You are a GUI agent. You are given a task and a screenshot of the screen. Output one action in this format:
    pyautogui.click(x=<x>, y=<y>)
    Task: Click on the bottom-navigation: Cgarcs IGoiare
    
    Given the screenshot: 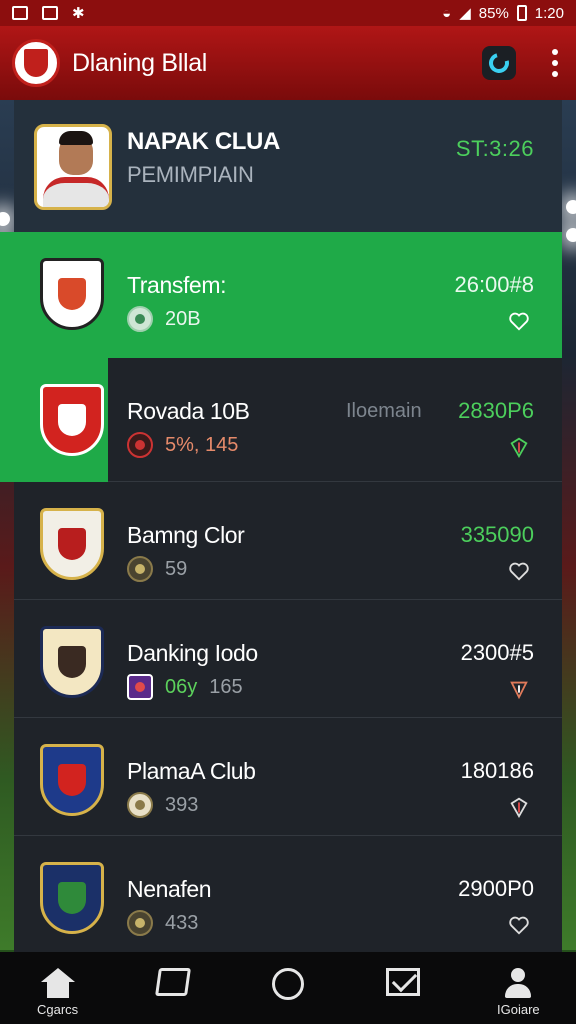 What is the action you would take?
    pyautogui.click(x=288, y=988)
    